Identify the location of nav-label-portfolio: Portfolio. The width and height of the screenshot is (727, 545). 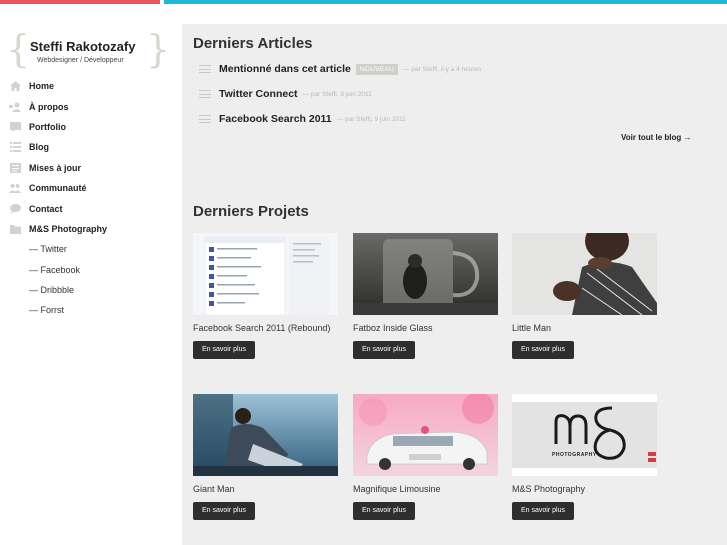
(47, 127).